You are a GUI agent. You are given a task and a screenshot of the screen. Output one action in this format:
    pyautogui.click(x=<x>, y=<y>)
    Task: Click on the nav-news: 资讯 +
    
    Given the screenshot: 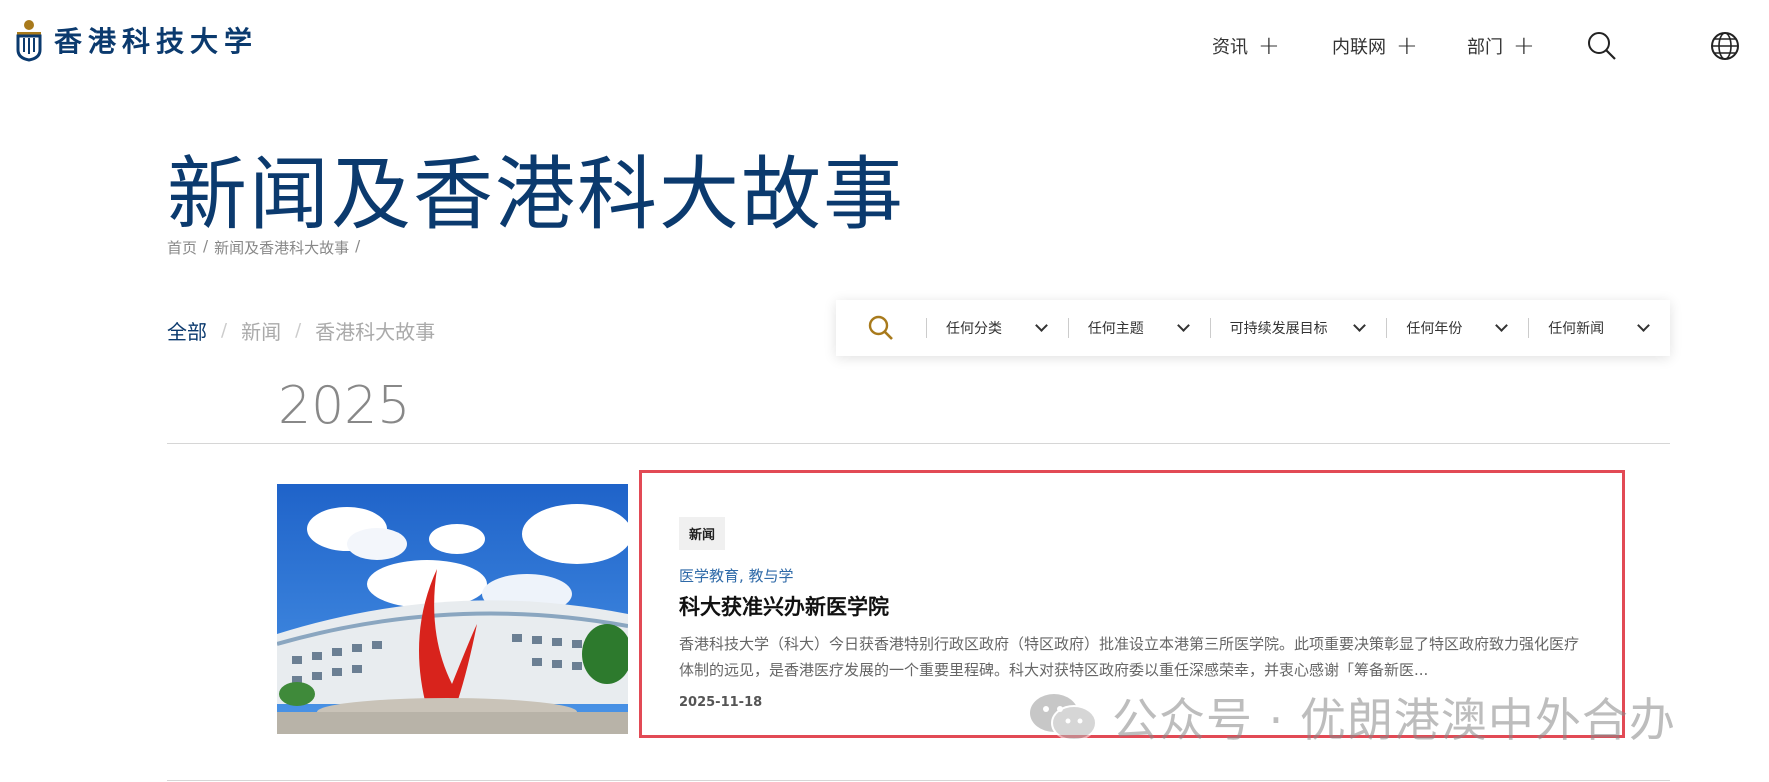 What is the action you would take?
    pyautogui.click(x=1246, y=46)
    